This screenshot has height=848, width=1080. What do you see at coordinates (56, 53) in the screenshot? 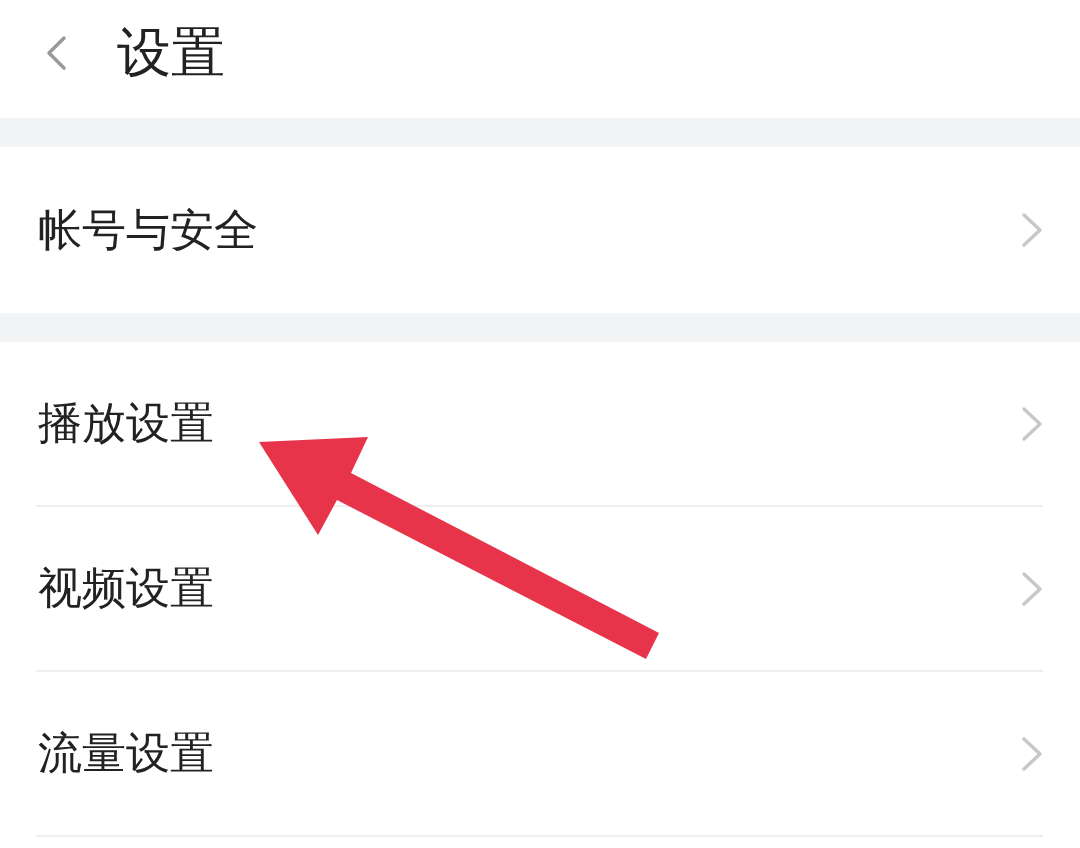
I see `back-button` at bounding box center [56, 53].